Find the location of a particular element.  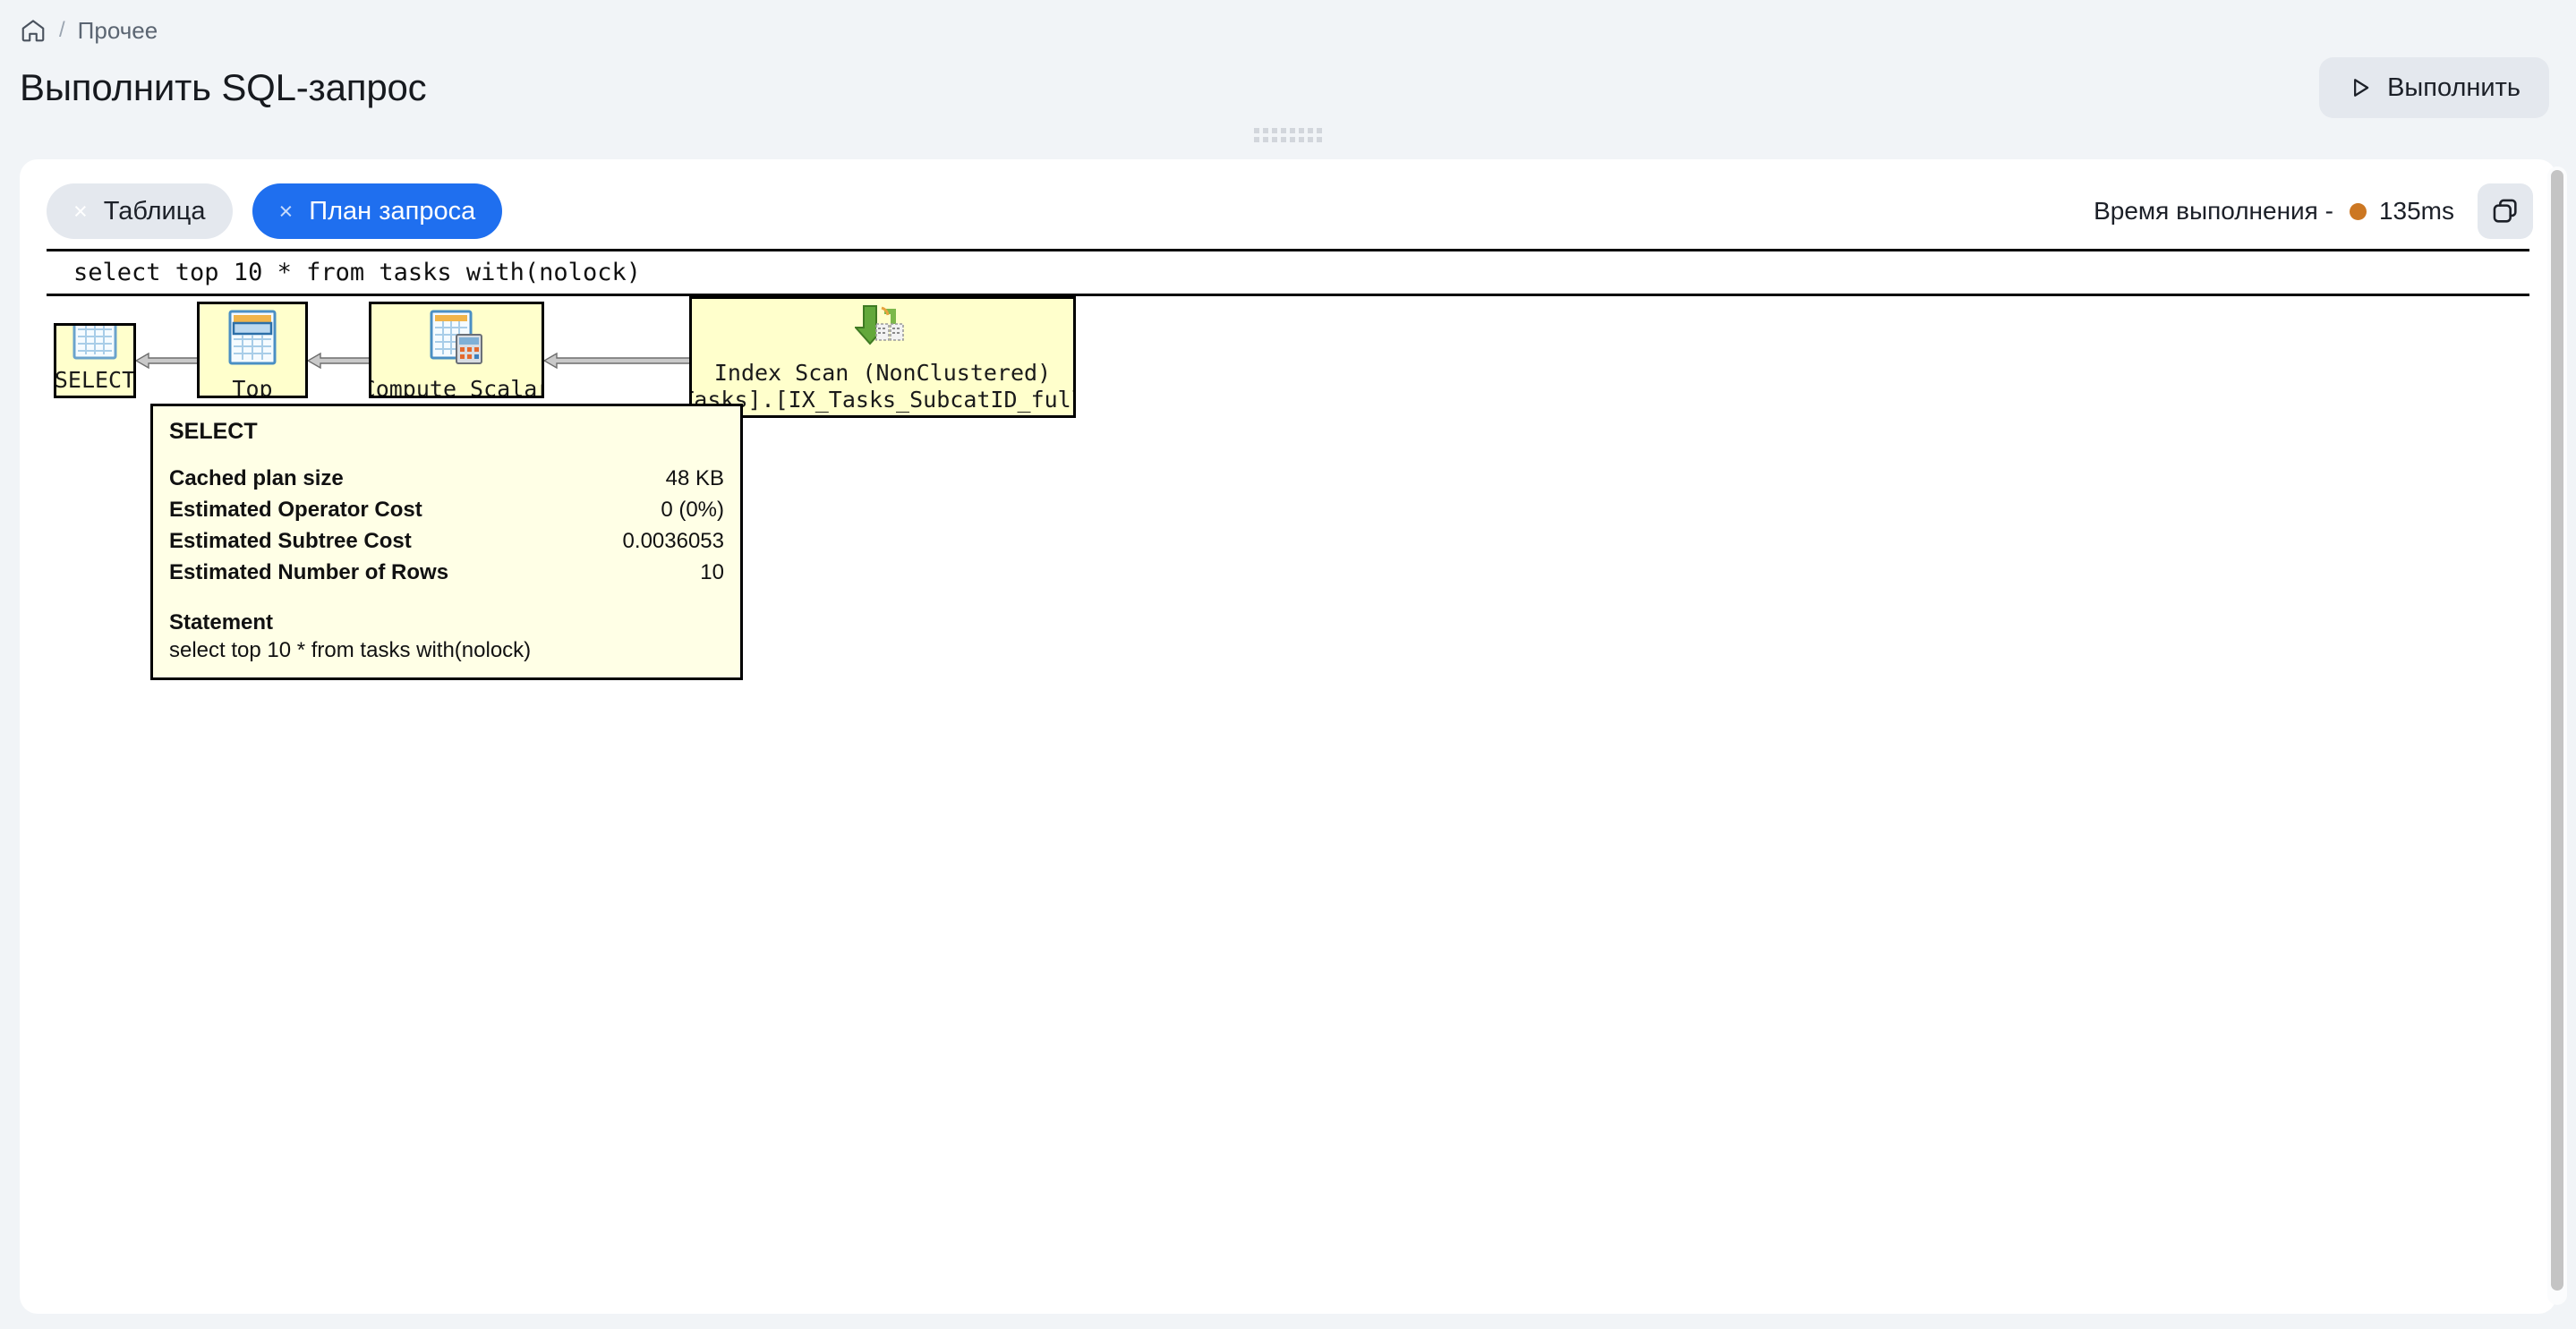

tooltip-row: Estimated Number of Rows 10 is located at coordinates (446, 572).